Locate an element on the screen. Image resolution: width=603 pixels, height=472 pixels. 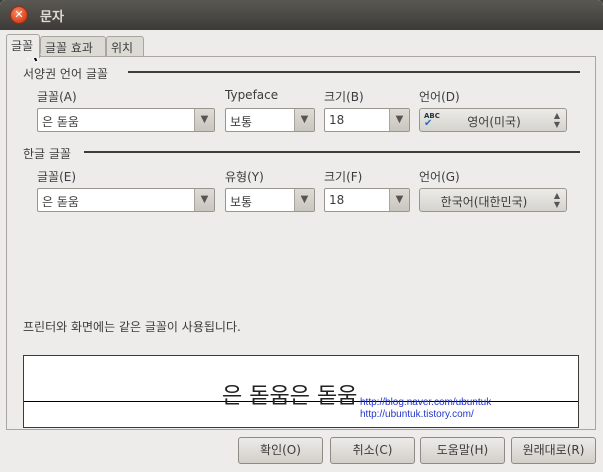
western-font-value: 은 돋움 is located at coordinates (60, 121).